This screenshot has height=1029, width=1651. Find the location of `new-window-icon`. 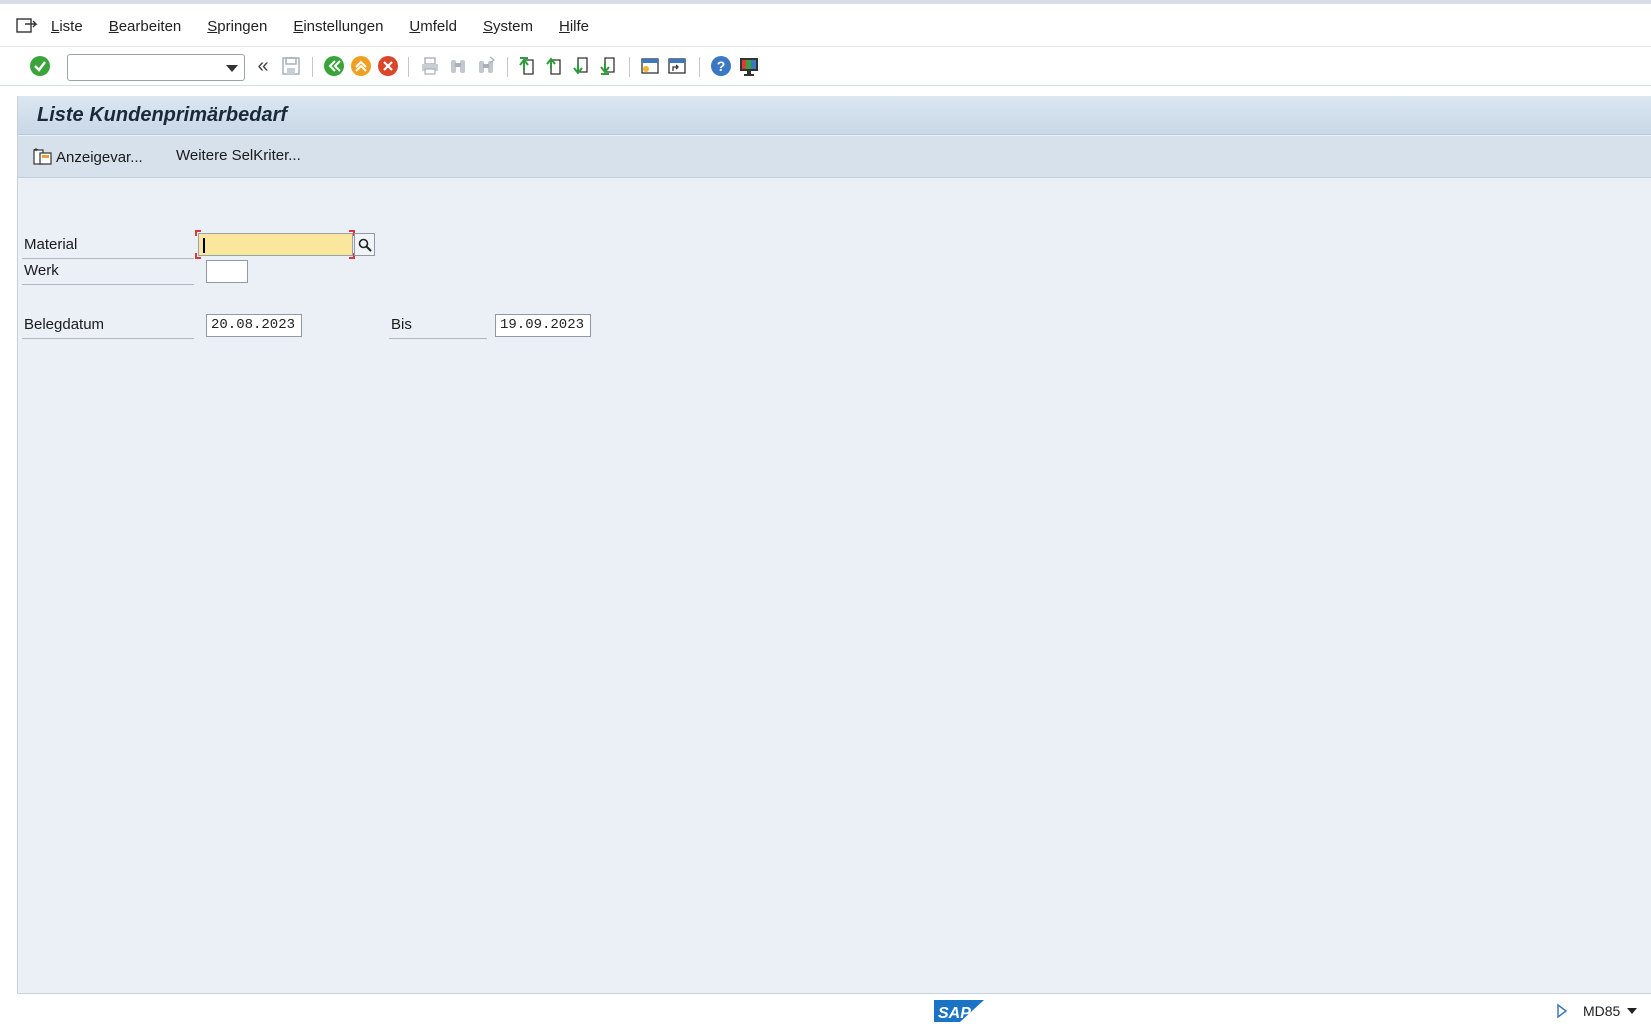

new-window-icon is located at coordinates (650, 66).